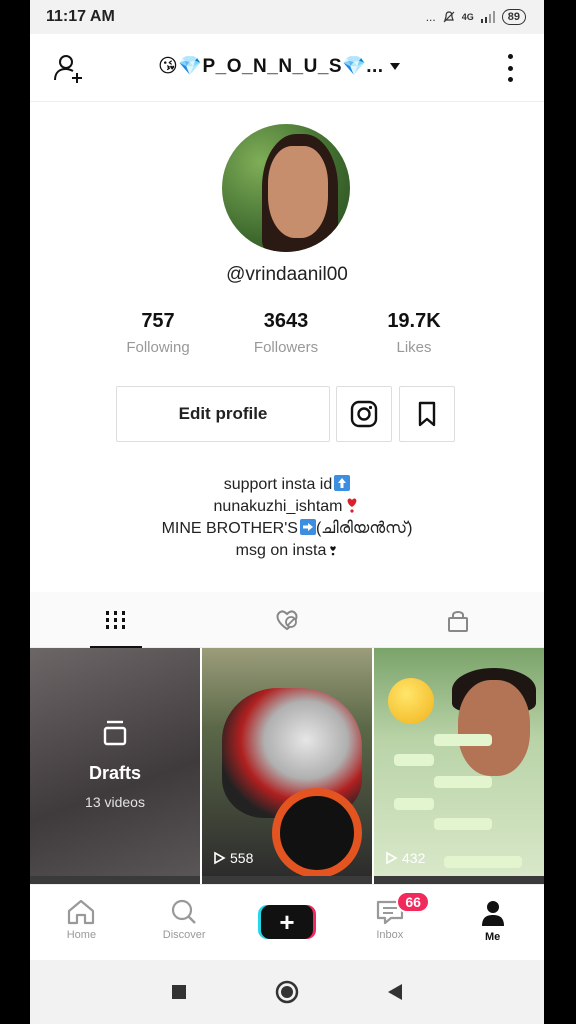 This screenshot has height=1024, width=576. I want to click on nav-label: Discover, so click(184, 935).